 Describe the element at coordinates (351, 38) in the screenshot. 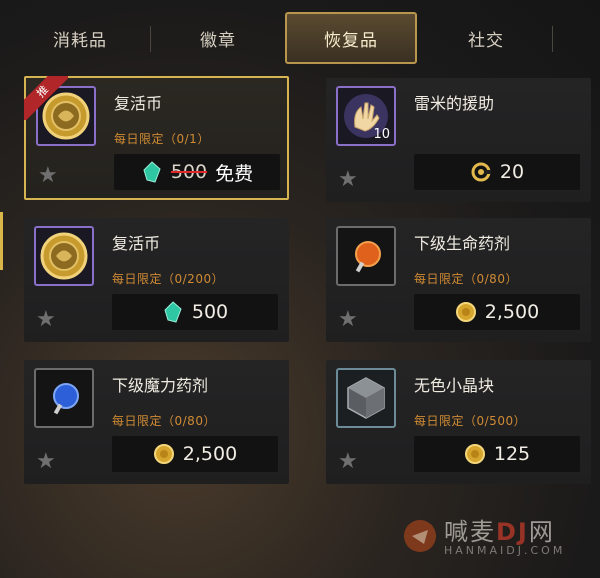

I see `tab-recovery: 恢复品` at that location.